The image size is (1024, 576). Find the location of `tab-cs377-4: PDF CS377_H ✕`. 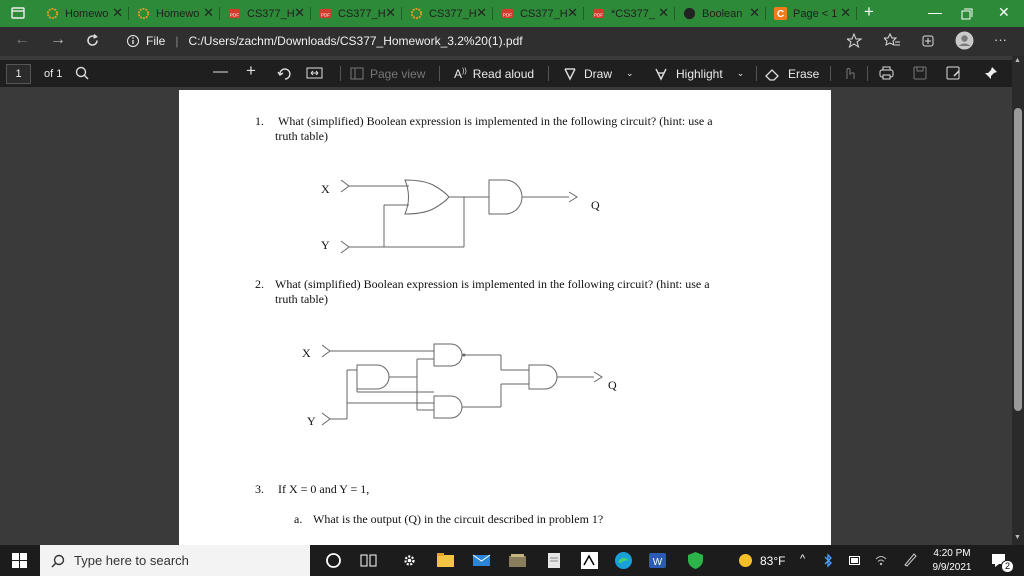

tab-cs377-4: PDF CS377_H ✕ is located at coordinates (541, 13).